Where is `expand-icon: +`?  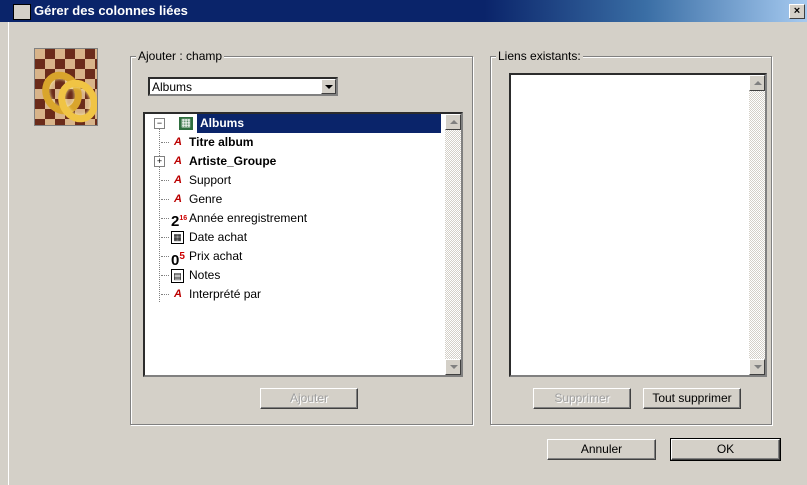 expand-icon: + is located at coordinates (159, 161).